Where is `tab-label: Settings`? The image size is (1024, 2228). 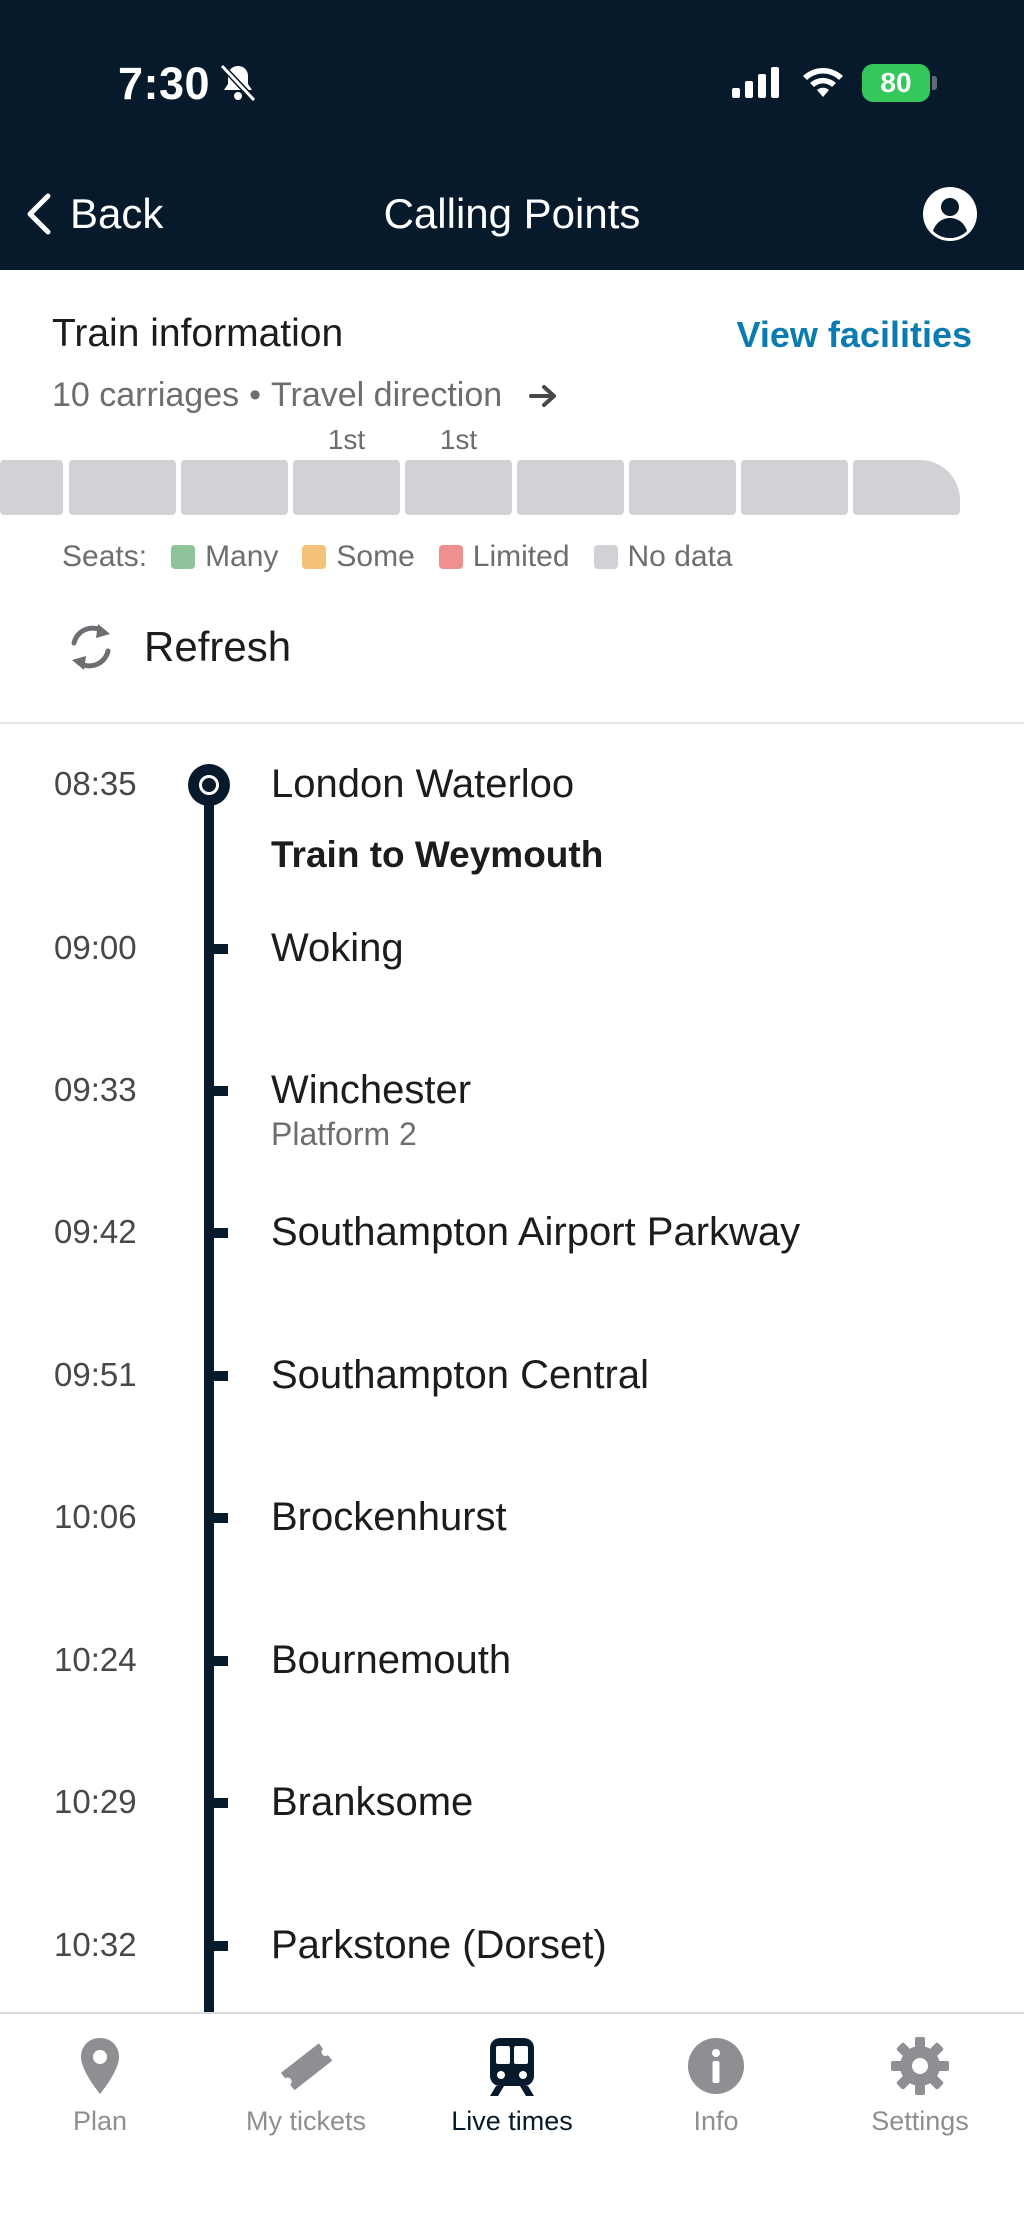
tab-label: Settings is located at coordinates (920, 2121).